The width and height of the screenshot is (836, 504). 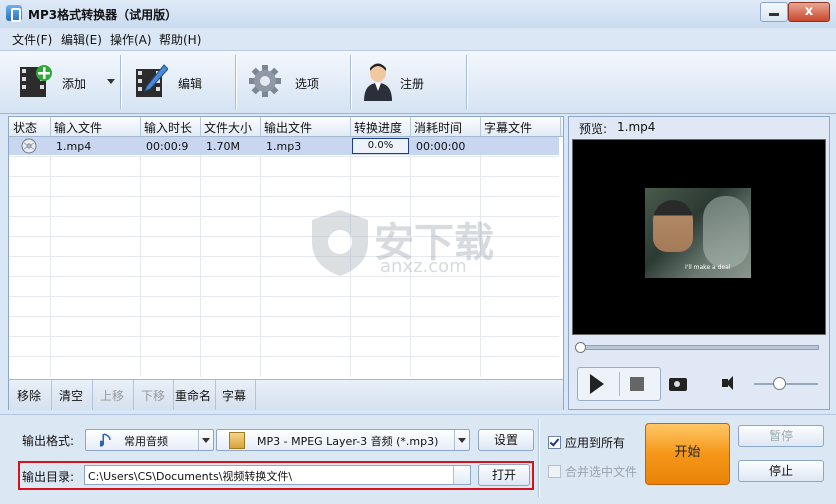 What do you see at coordinates (29, 146) in the screenshot?
I see `disc-icon` at bounding box center [29, 146].